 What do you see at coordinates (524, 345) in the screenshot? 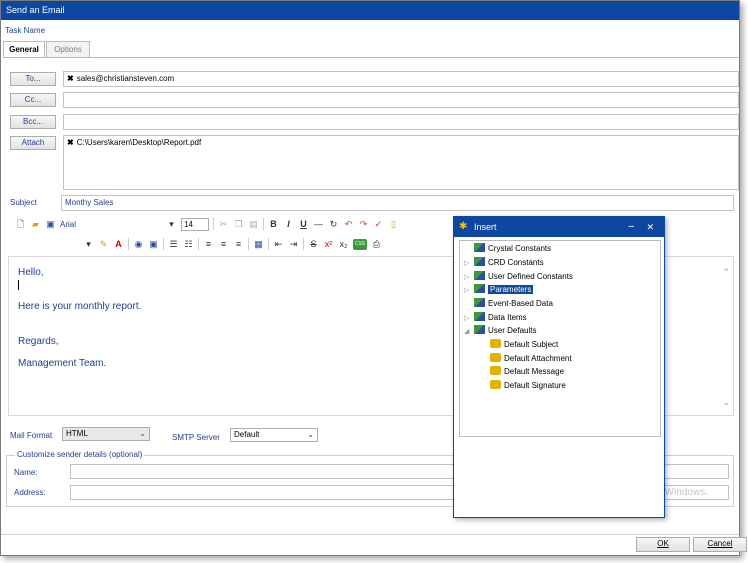
I see `tree-item-default-subject: Default Subject` at bounding box center [524, 345].